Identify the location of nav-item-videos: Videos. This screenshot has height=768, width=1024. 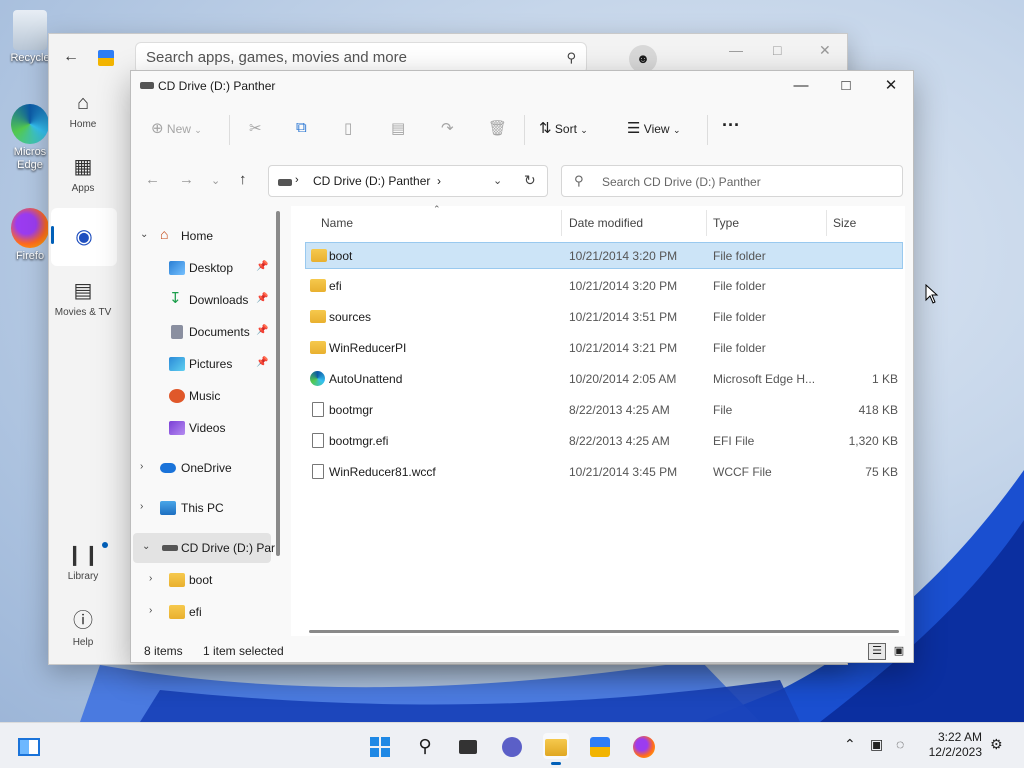
(201, 428).